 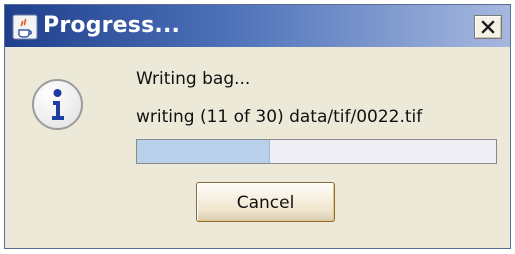 What do you see at coordinates (57, 104) in the screenshot?
I see `info-icon` at bounding box center [57, 104].